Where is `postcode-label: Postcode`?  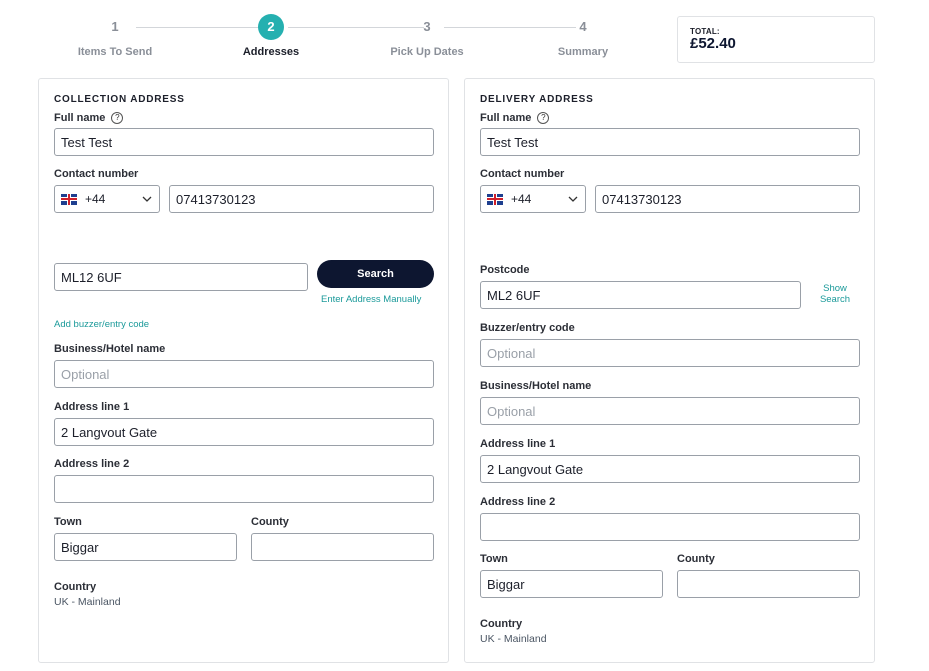 postcode-label: Postcode is located at coordinates (505, 270).